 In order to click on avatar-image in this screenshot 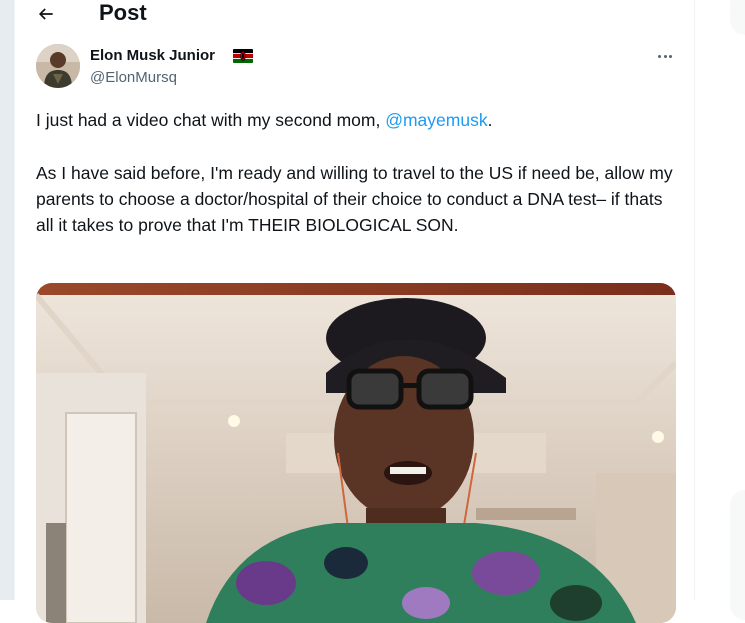, I will do `click(58, 66)`.